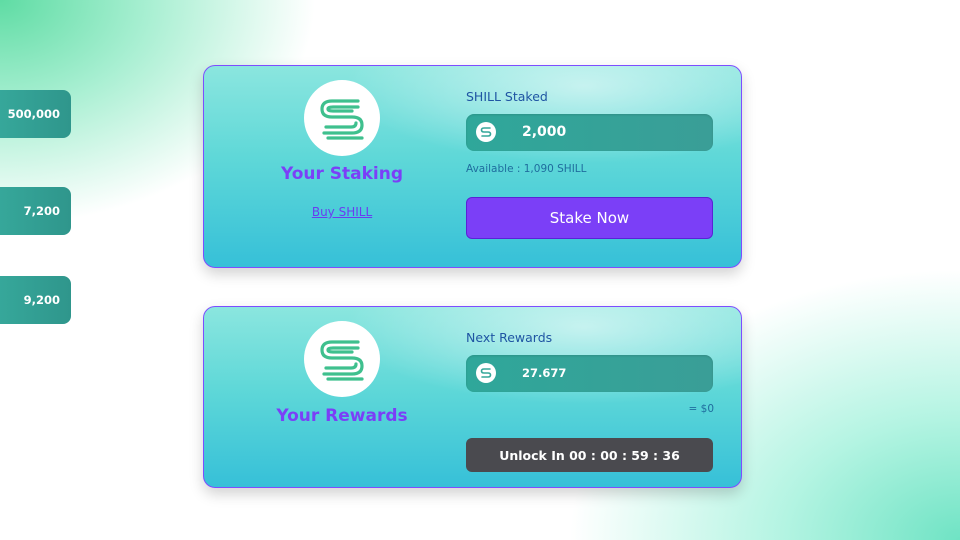 The width and height of the screenshot is (960, 540). I want to click on stake-now-button: Stake Now, so click(589, 218).